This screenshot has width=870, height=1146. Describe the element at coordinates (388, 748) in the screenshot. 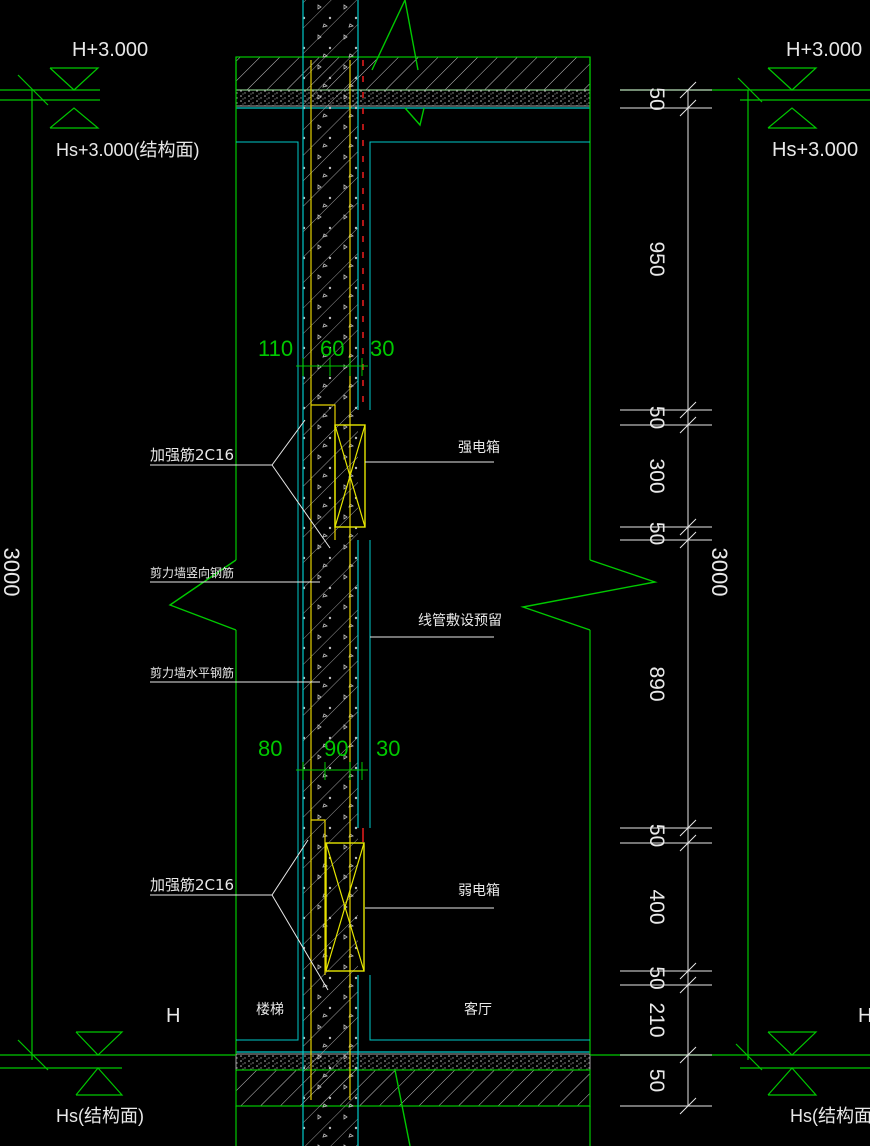

I see `lower-width-3: 30` at that location.